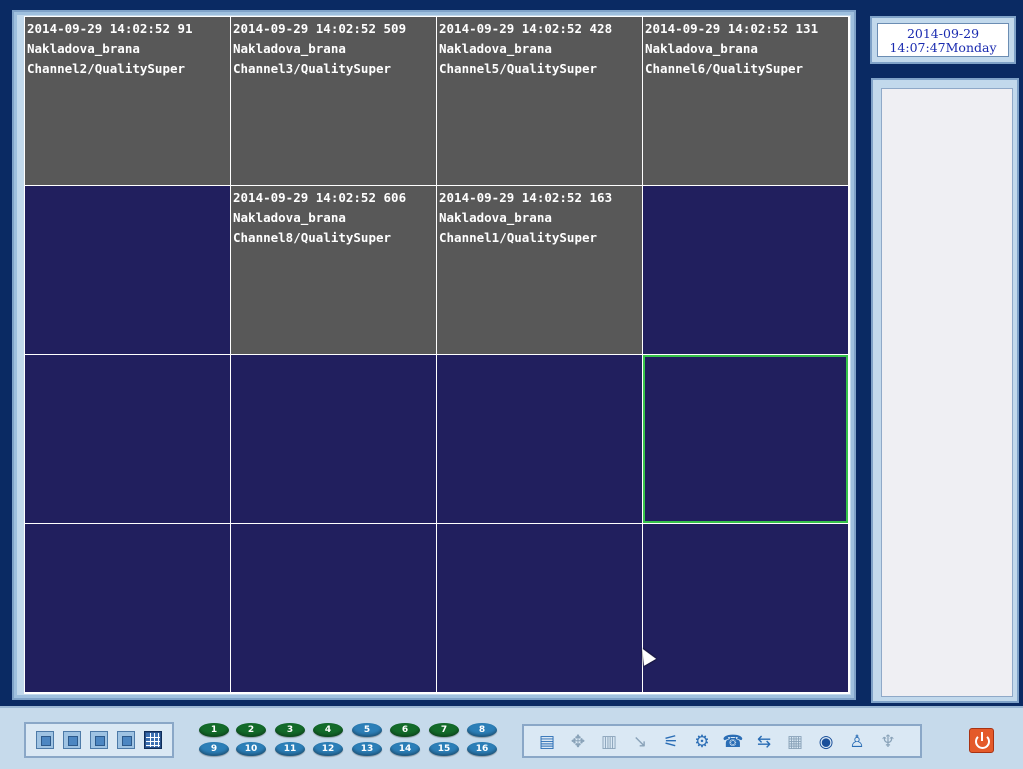  Describe the element at coordinates (526, 28) in the screenshot. I see `osd-timestamp: 2014-09-29 14:02:52 428` at that location.